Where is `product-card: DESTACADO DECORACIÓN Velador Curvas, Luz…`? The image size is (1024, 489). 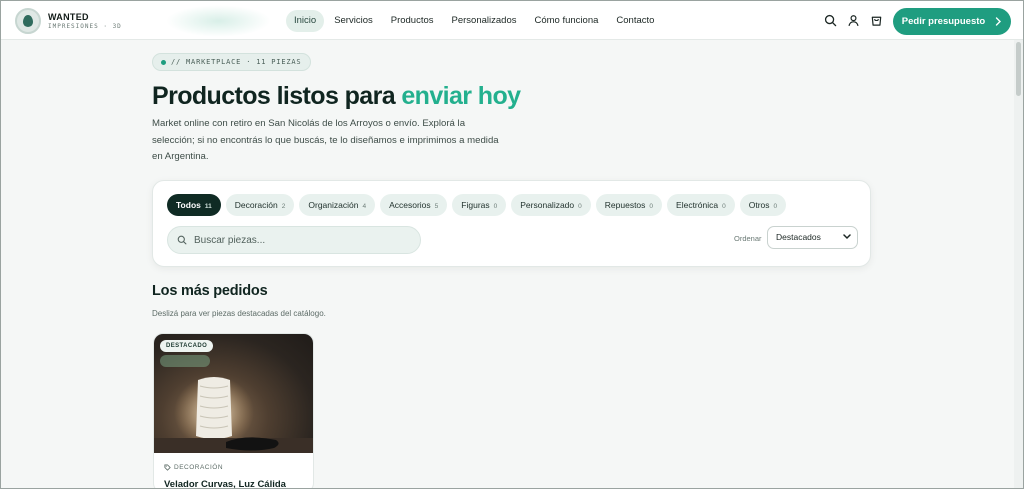
product-card: DESTACADO DECORACIÓN Velador Curvas, Luz… is located at coordinates (233, 411).